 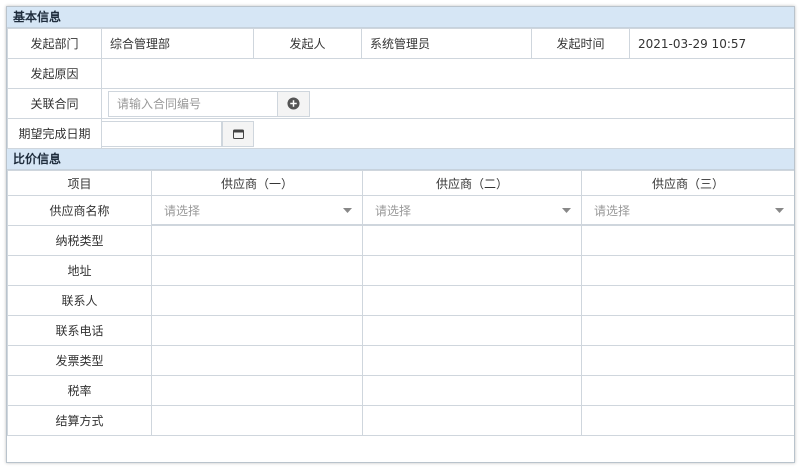 I want to click on calendar-icon, so click(x=238, y=134).